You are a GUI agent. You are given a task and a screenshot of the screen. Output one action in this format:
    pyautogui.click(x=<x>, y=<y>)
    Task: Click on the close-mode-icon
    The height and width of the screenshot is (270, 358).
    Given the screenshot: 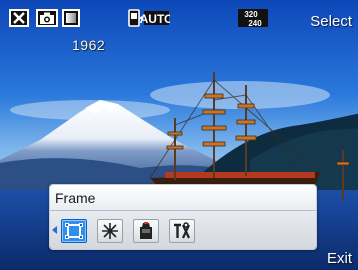 What is the action you would take?
    pyautogui.click(x=19, y=18)
    